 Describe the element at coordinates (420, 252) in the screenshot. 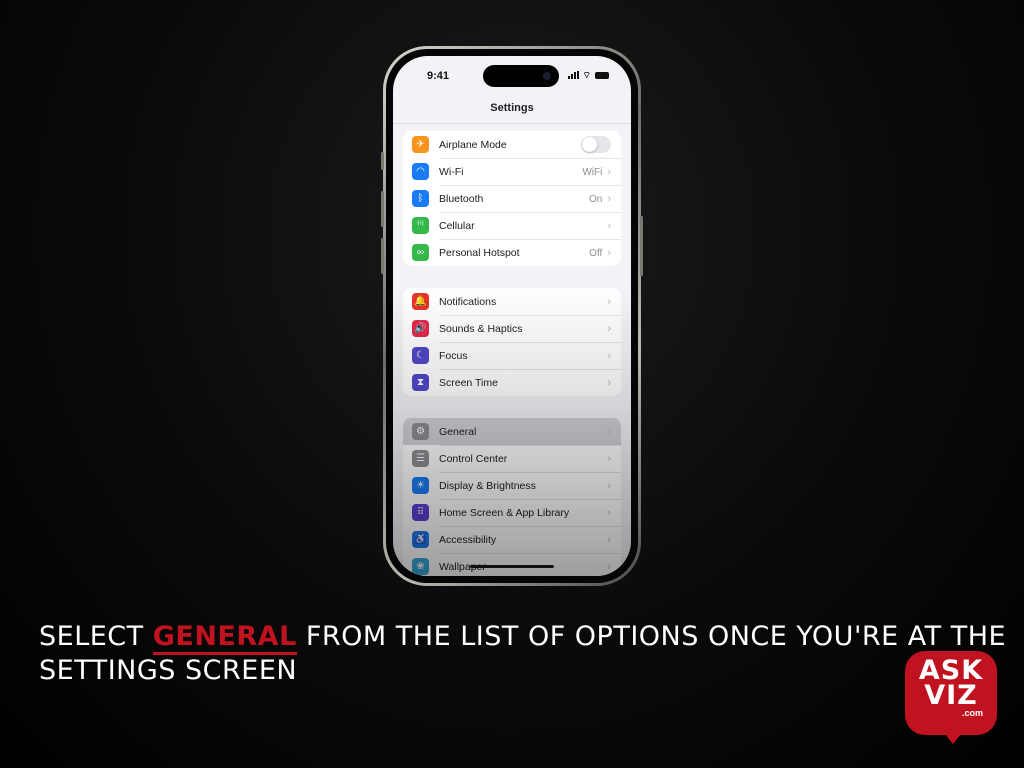

I see `hotspot-icon: ∞` at that location.